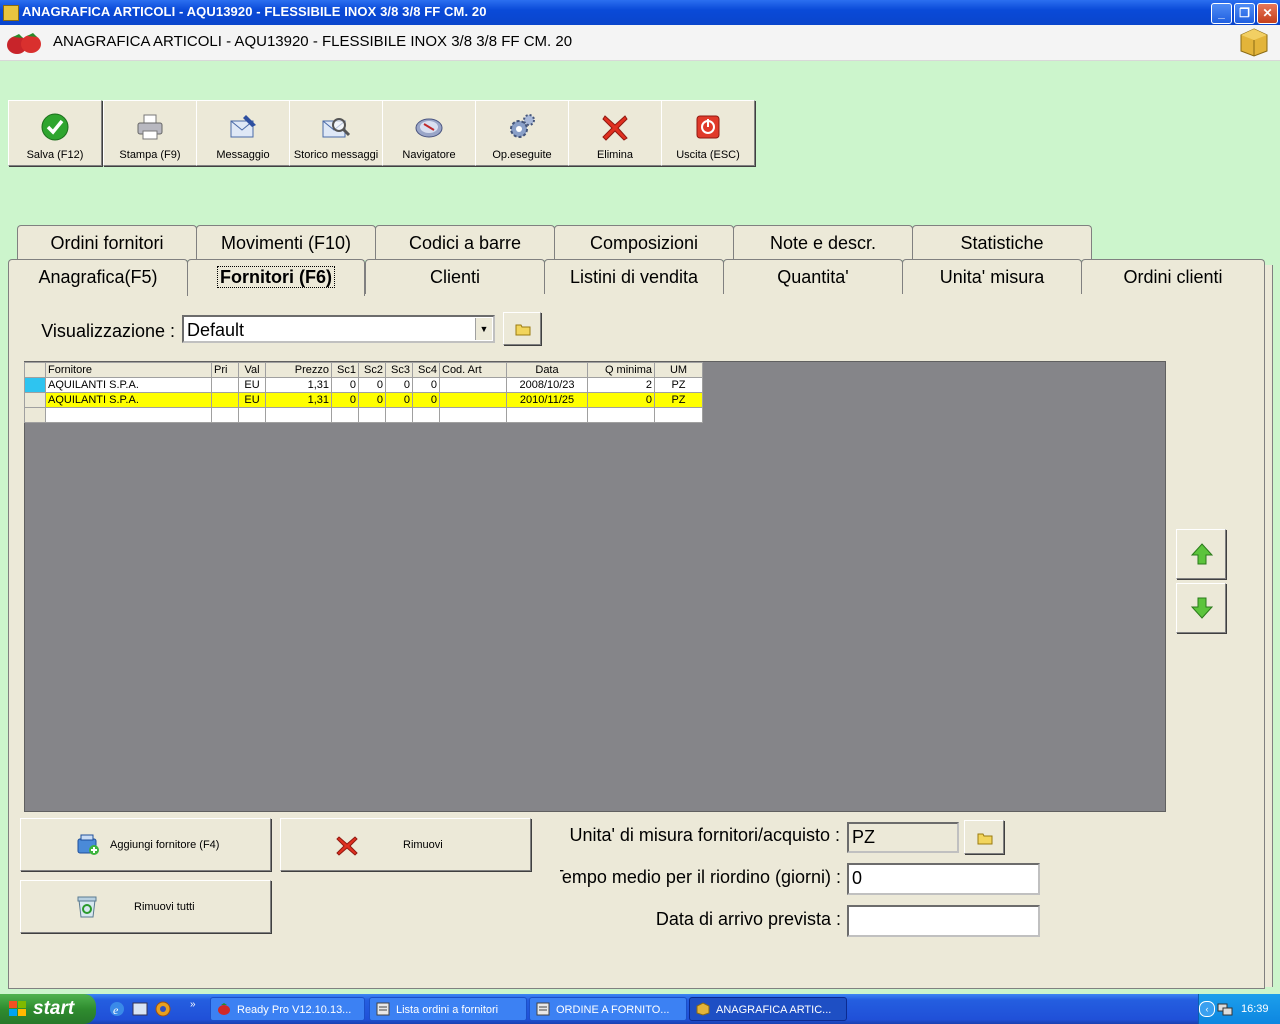  Describe the element at coordinates (140, 1009) in the screenshot. I see `quicklaunch-icon` at that location.